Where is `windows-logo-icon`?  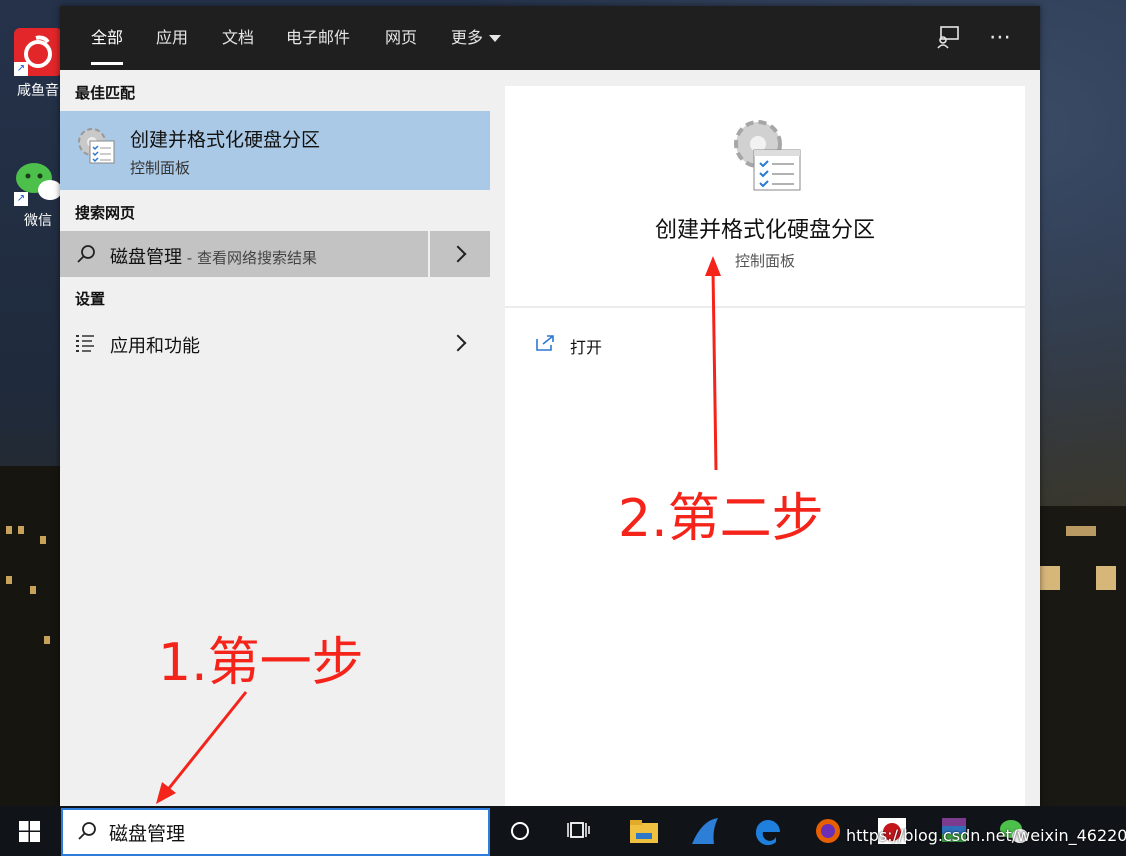
windows-logo-icon is located at coordinates (29, 831).